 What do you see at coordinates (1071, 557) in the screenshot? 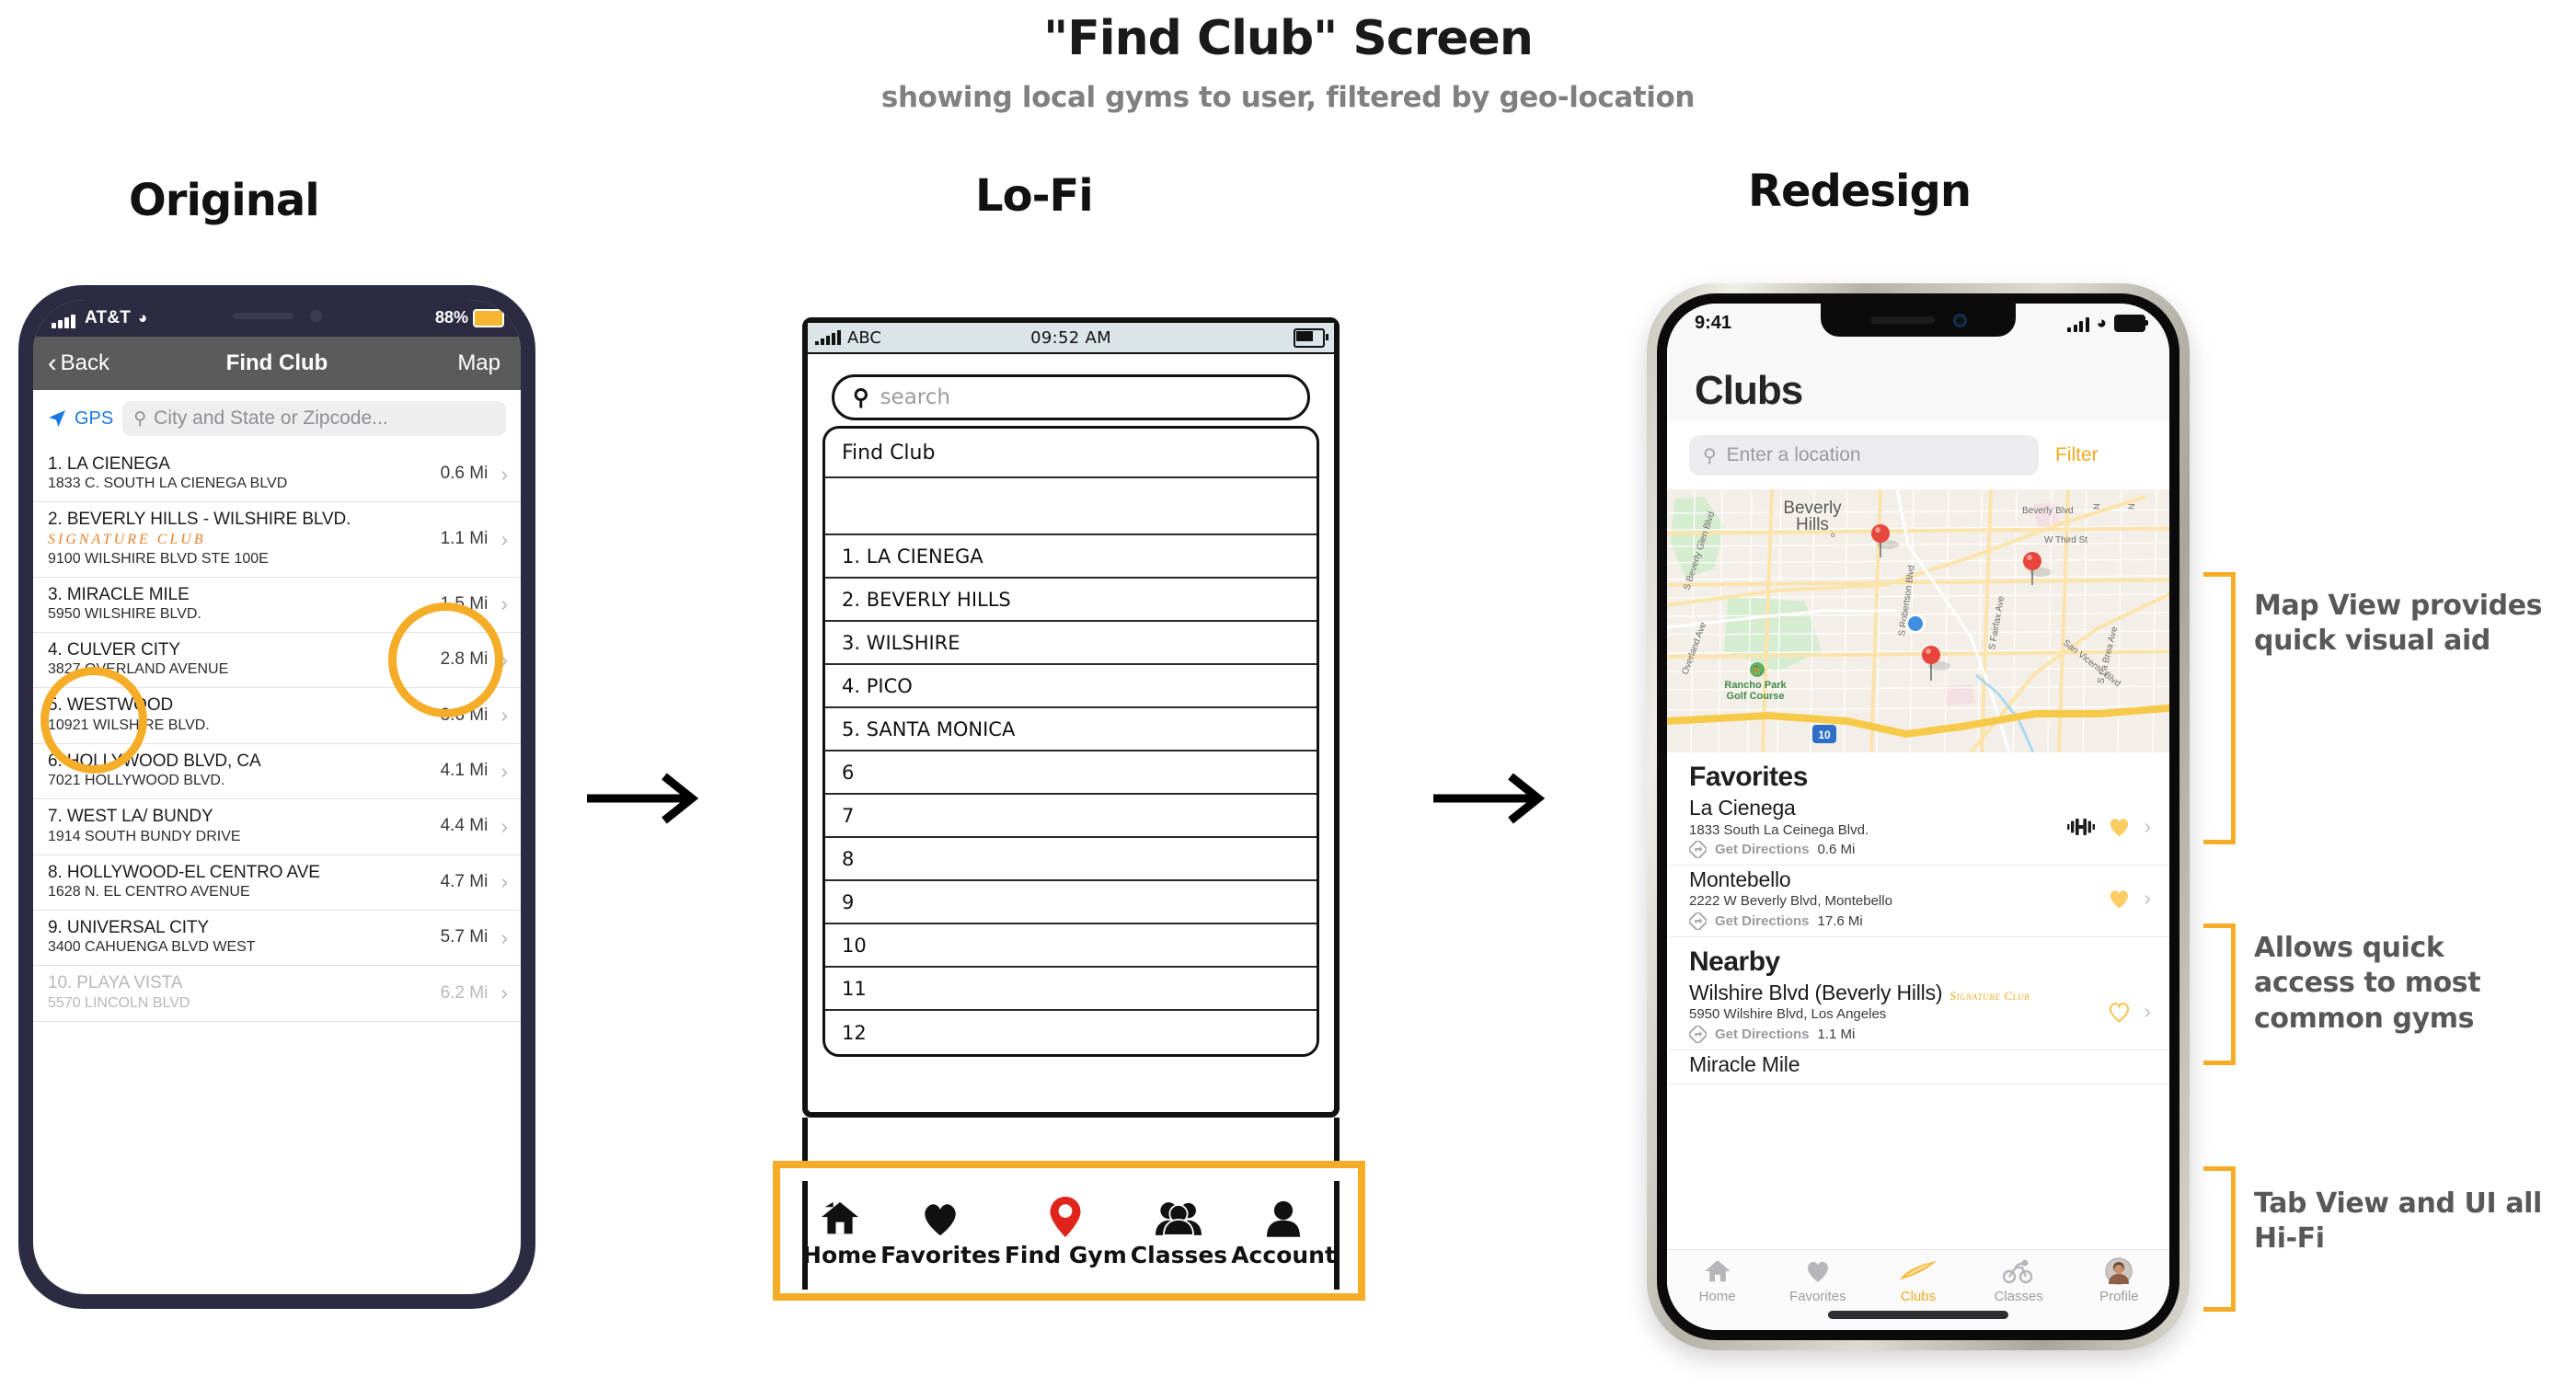
I see `lofi-list-item: 1. LA CIENEGA` at bounding box center [1071, 557].